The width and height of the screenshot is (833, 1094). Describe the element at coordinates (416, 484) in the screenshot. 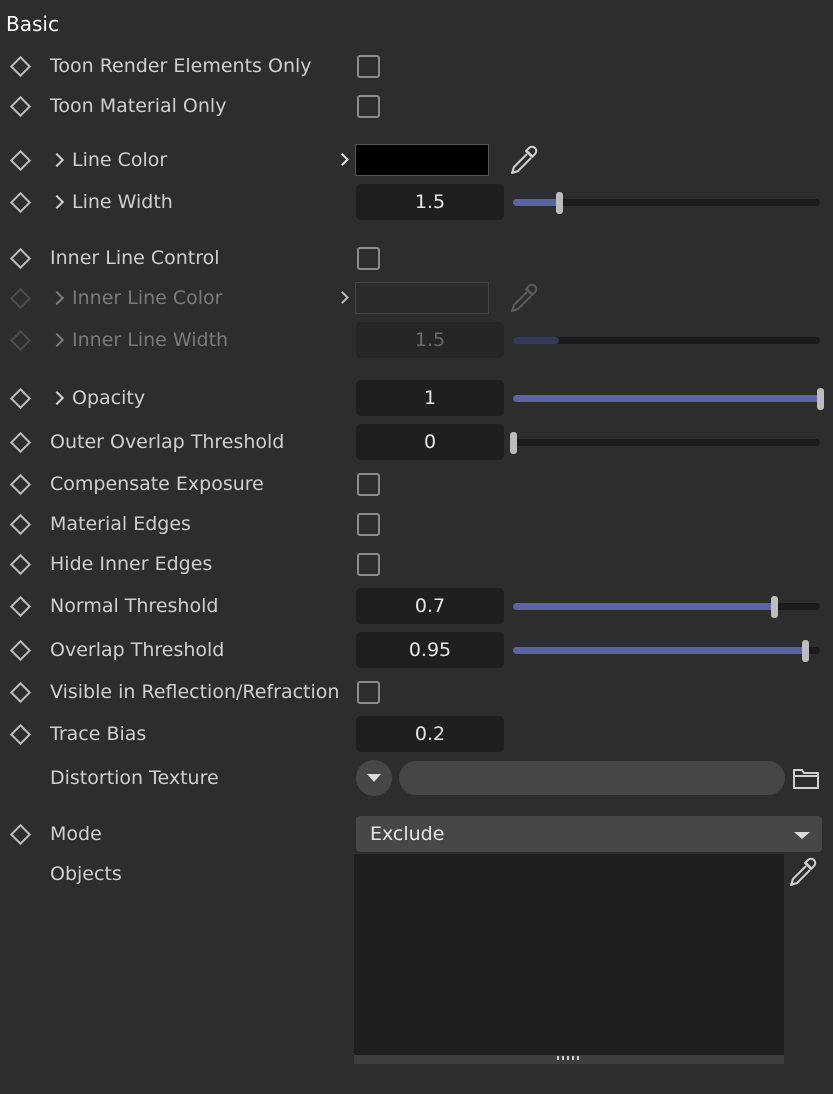

I see `row-compensate-exposure: Compensate Exposure` at that location.